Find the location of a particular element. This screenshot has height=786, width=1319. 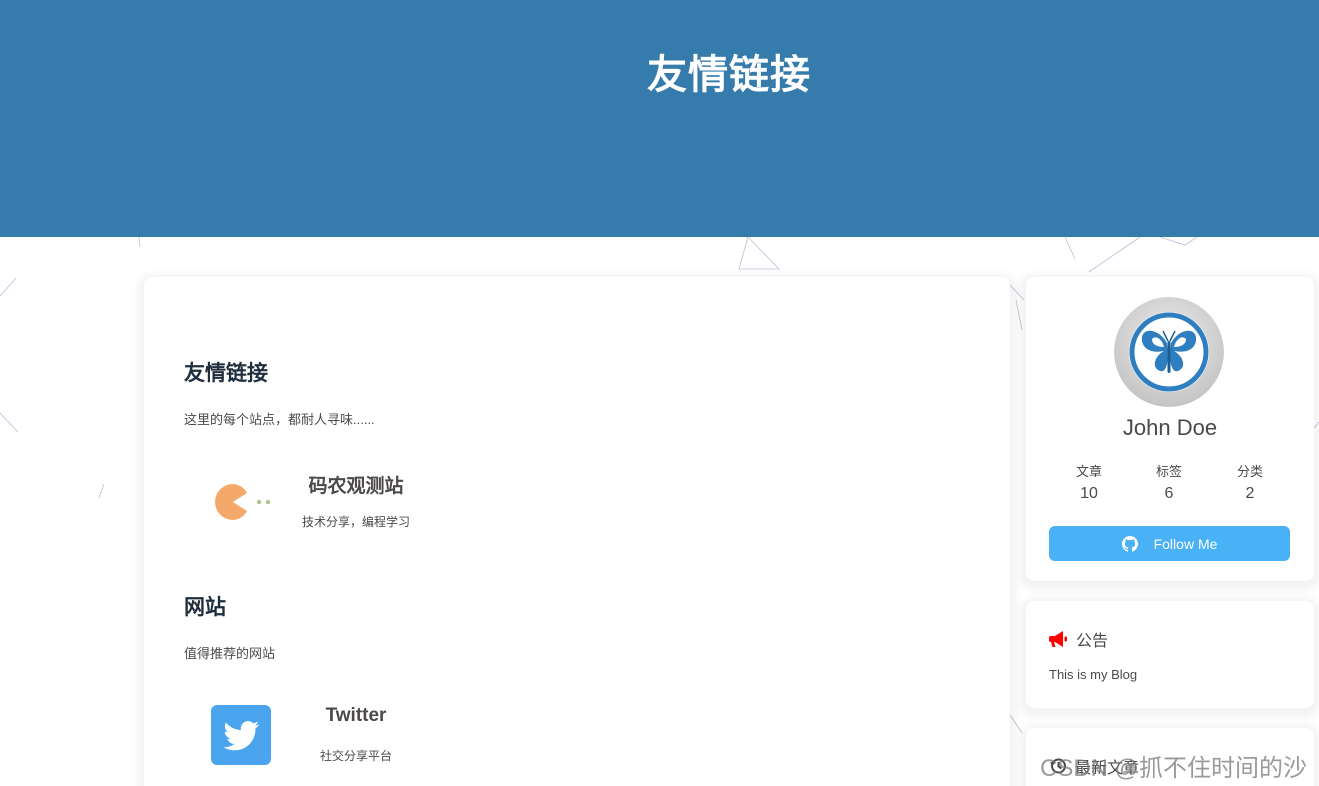

friend-link-name: 码农观测站 is located at coordinates (356, 486).